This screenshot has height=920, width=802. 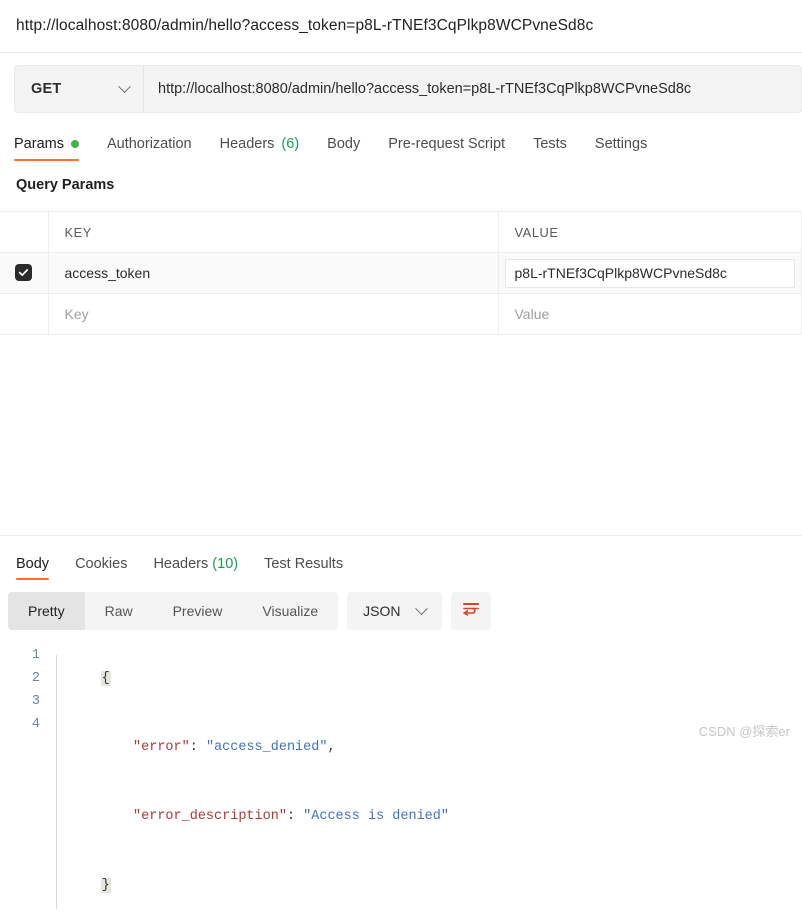 I want to click on response-tab-cookies: Cookies, so click(x=101, y=568).